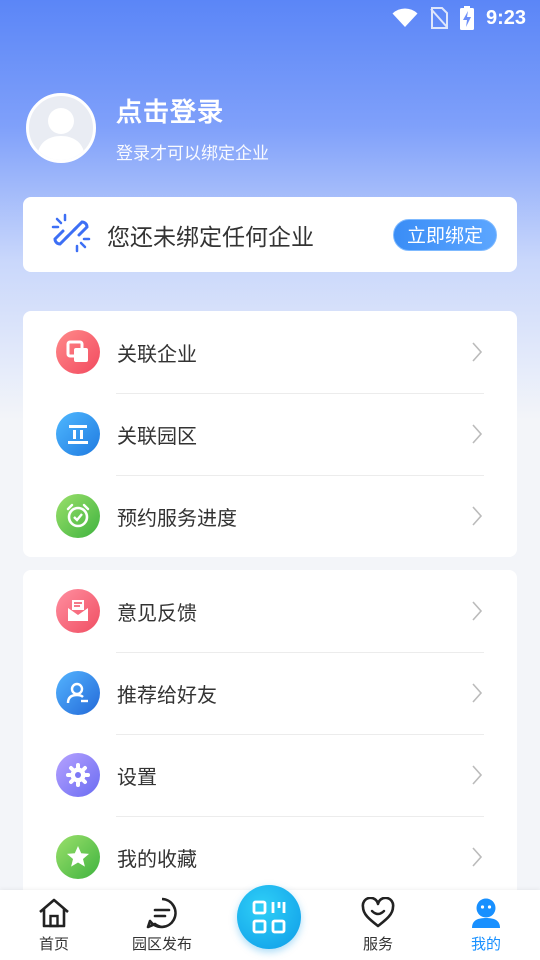  What do you see at coordinates (54, 913) in the screenshot?
I see `home-icon` at bounding box center [54, 913].